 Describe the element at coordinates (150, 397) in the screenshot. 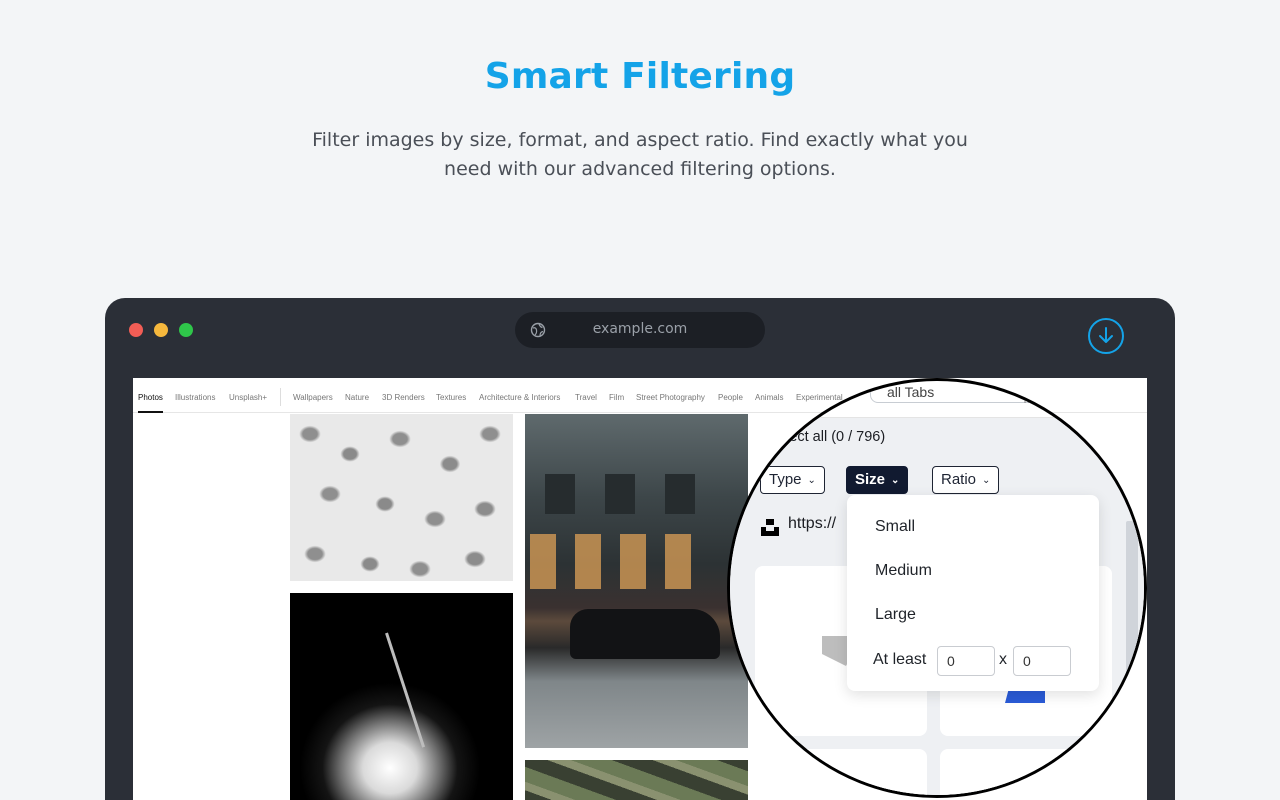

I see `tab-photos: Photos` at that location.